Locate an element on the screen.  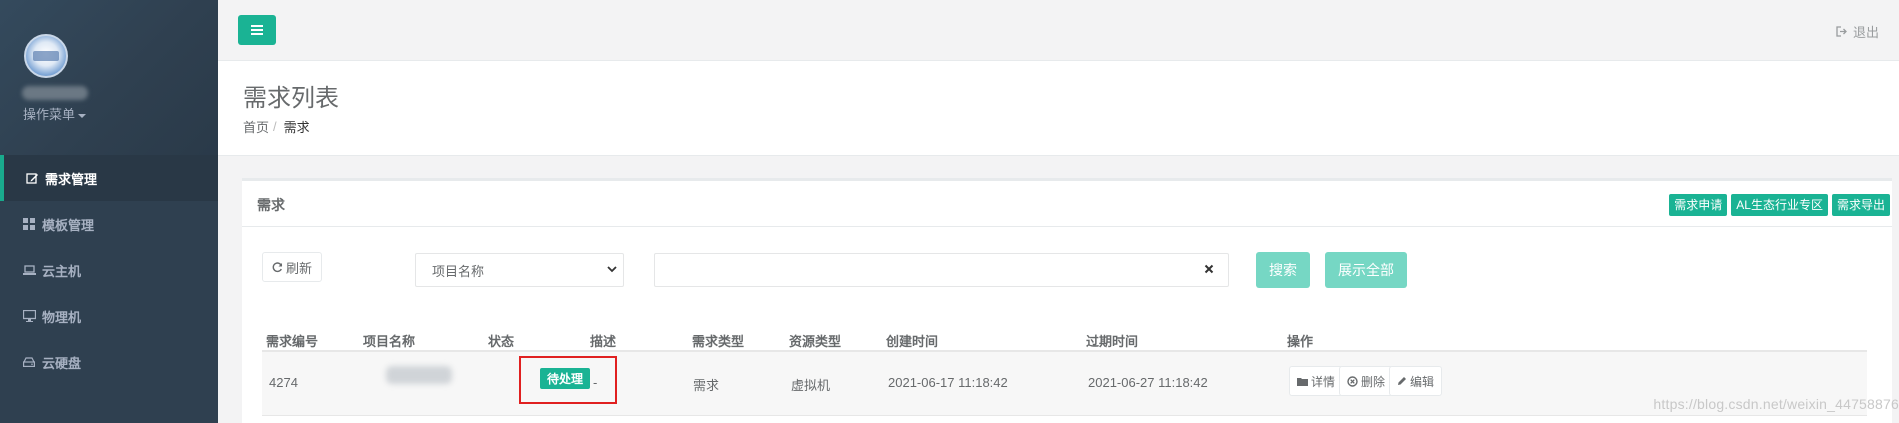
edit-label: 编辑 is located at coordinates (1422, 381).